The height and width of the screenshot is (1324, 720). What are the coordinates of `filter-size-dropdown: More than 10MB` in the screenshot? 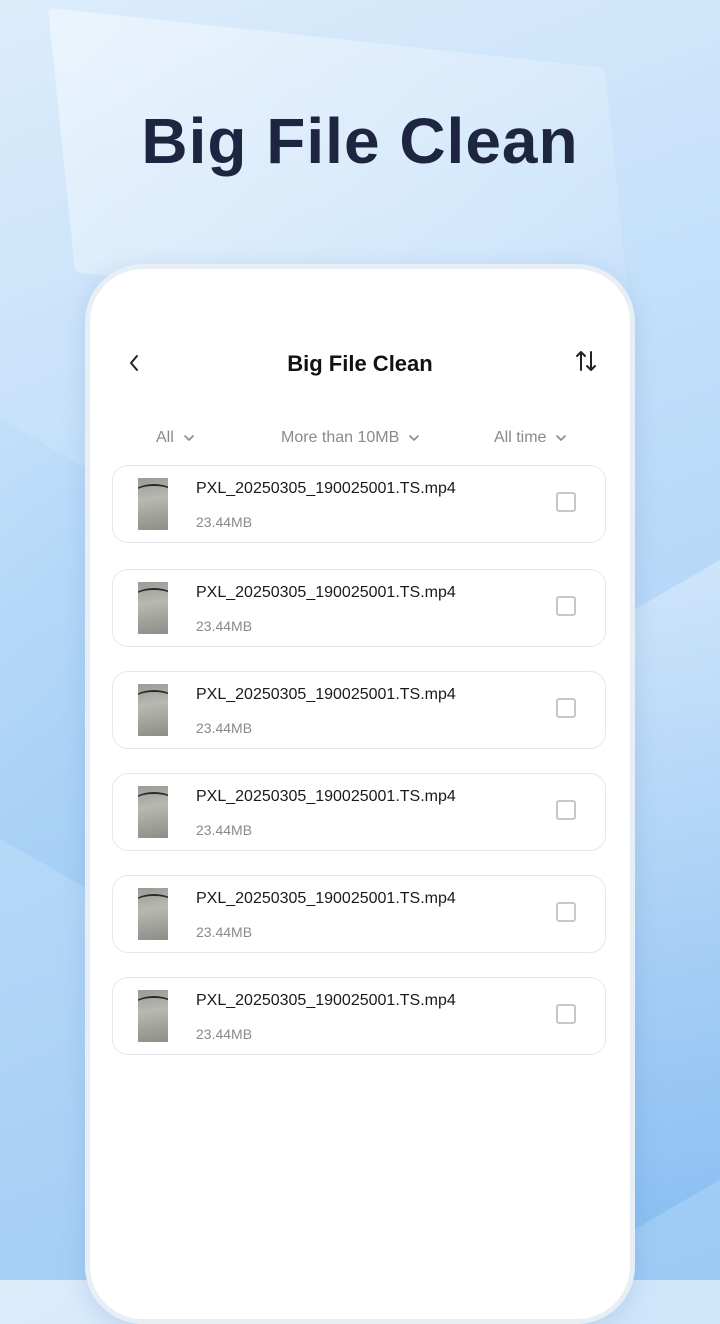 It's located at (350, 438).